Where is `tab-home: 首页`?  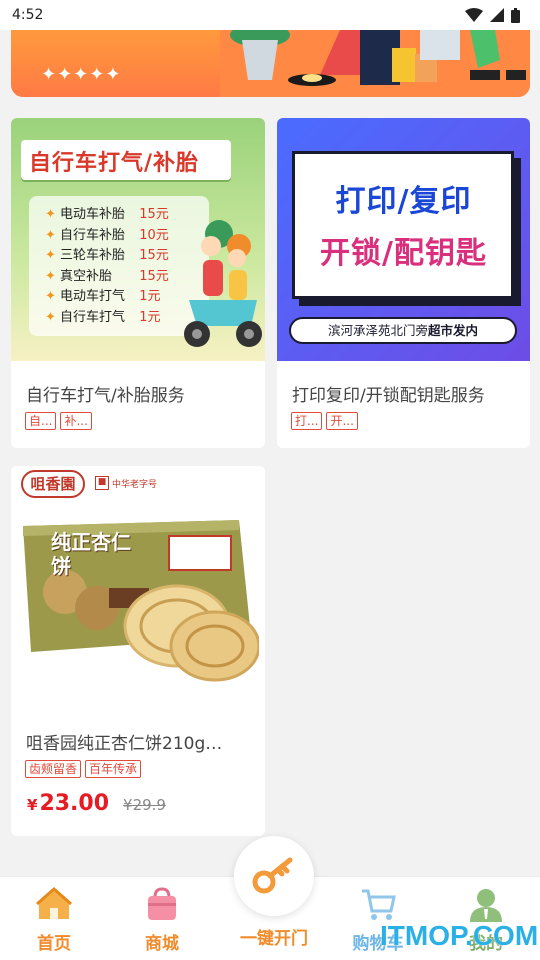 tab-home: 首页 is located at coordinates (54, 918).